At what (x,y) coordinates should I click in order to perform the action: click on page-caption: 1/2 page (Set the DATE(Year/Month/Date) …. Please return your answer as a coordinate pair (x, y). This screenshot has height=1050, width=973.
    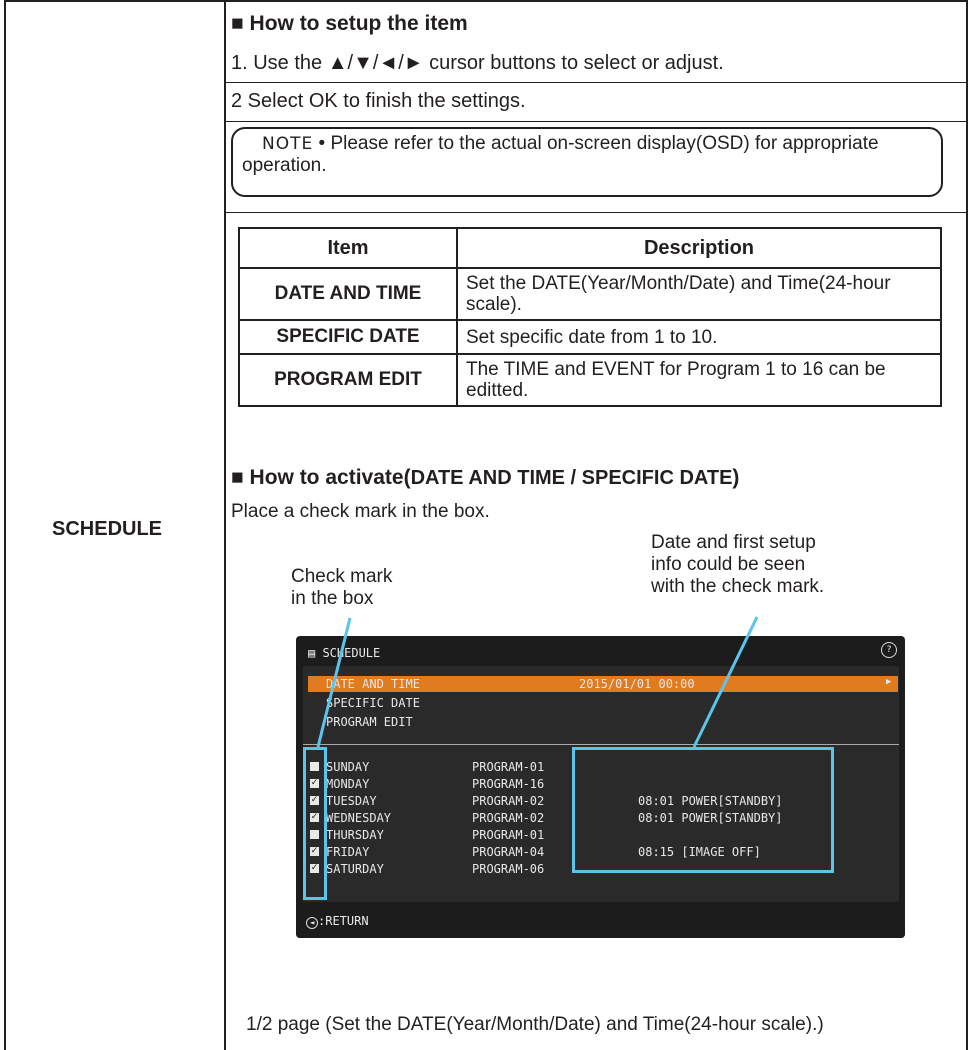
    Looking at the image, I should click on (535, 1024).